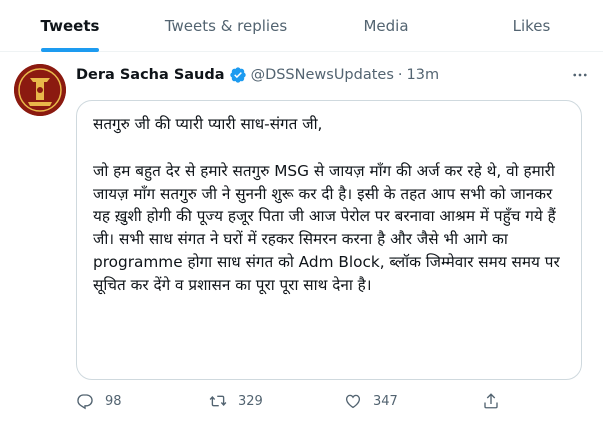  Describe the element at coordinates (580, 75) in the screenshot. I see `more-icon` at that location.